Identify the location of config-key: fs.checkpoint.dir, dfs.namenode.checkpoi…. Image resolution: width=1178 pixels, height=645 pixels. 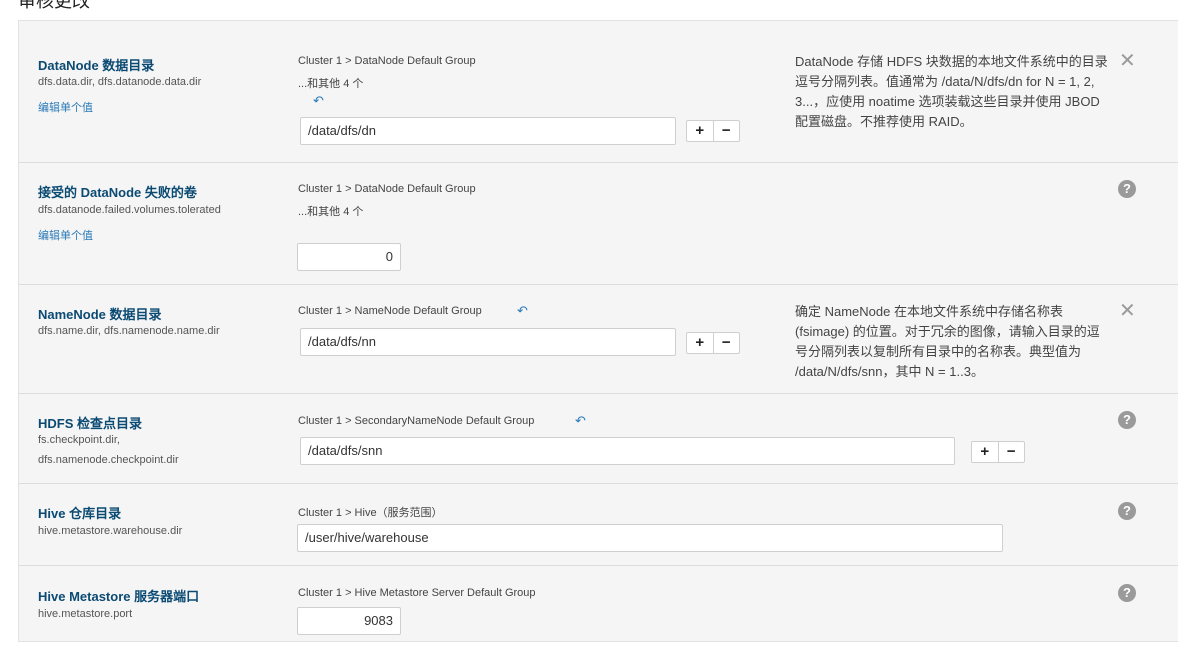
(108, 450).